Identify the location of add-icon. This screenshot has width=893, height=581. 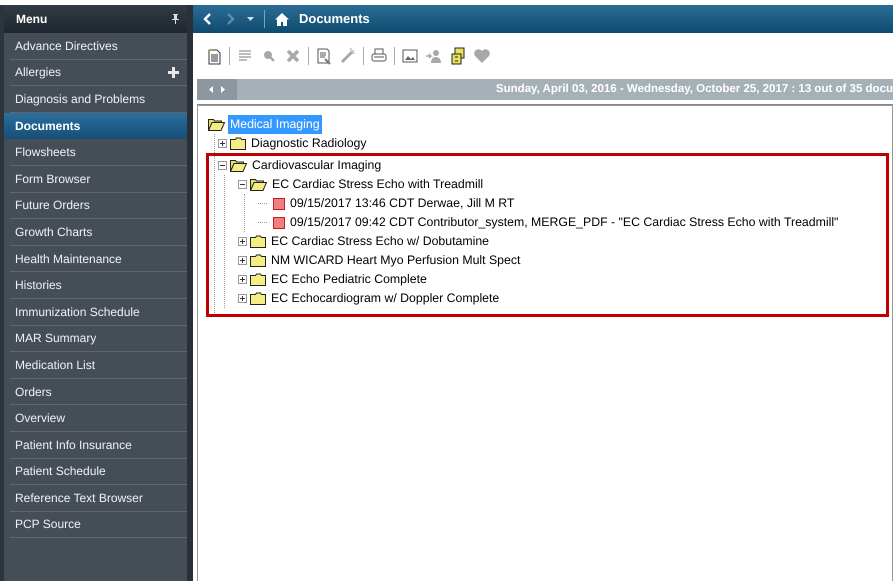
(173, 72).